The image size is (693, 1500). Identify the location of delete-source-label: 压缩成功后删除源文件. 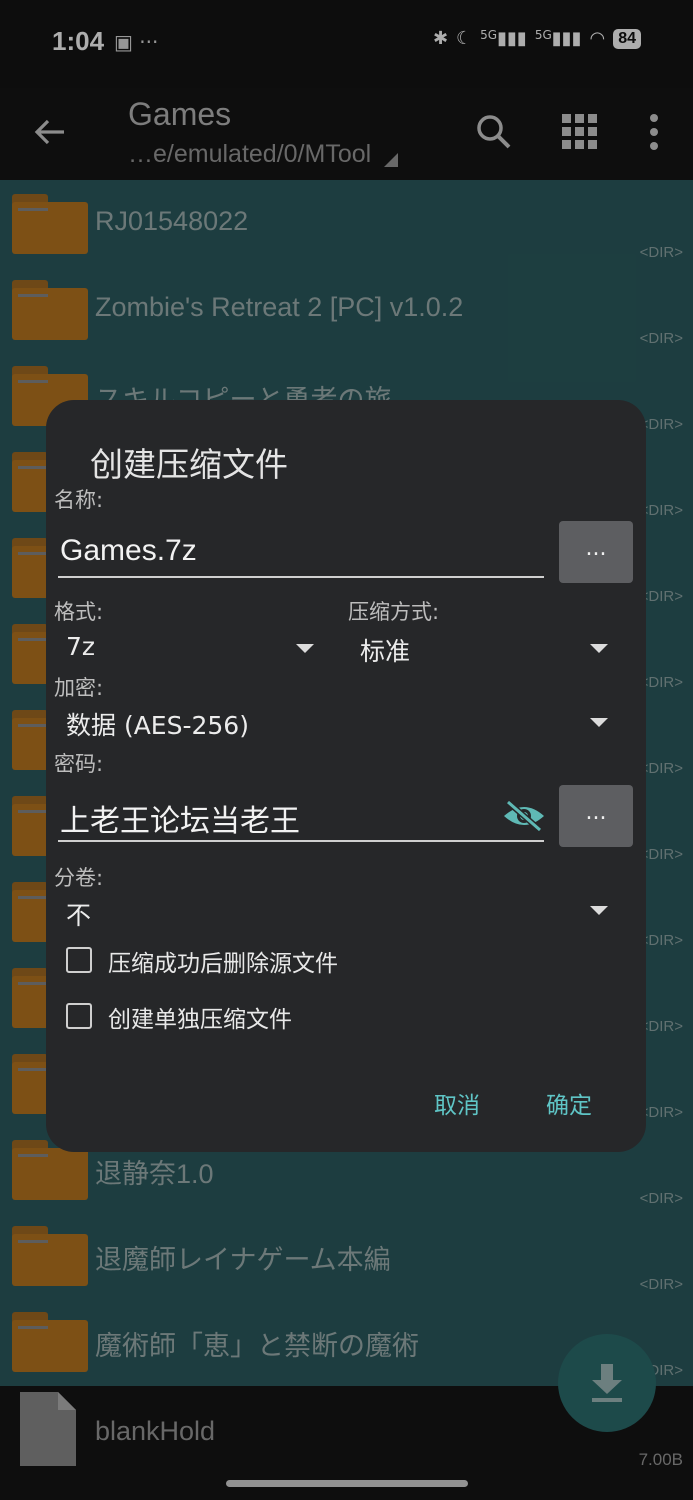
(223, 961).